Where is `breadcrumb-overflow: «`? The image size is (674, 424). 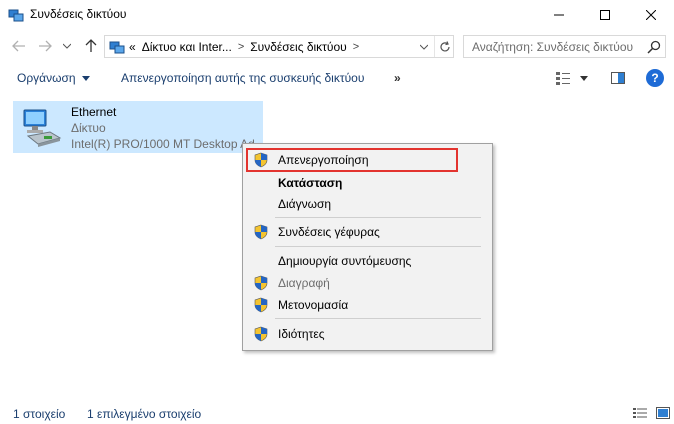
breadcrumb-overflow: « is located at coordinates (132, 47).